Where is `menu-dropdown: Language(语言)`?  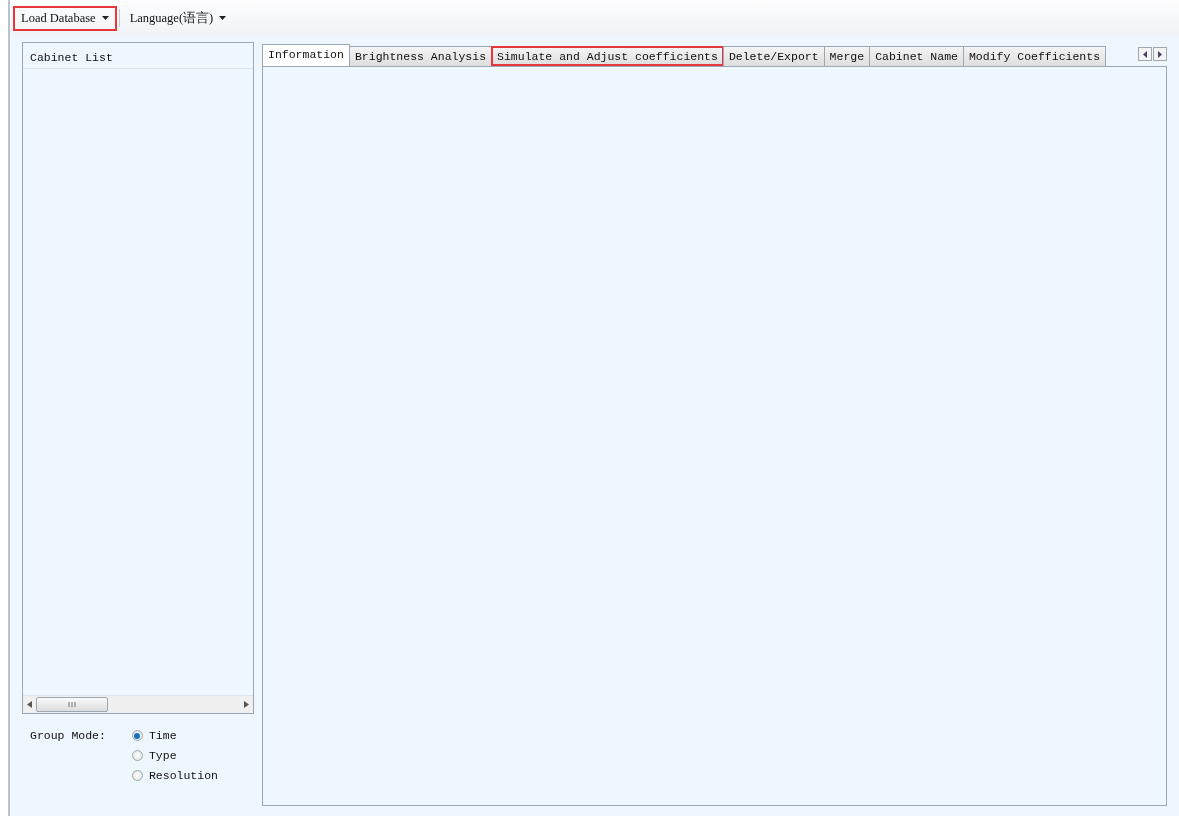
menu-dropdown: Language(语言) is located at coordinates (178, 18).